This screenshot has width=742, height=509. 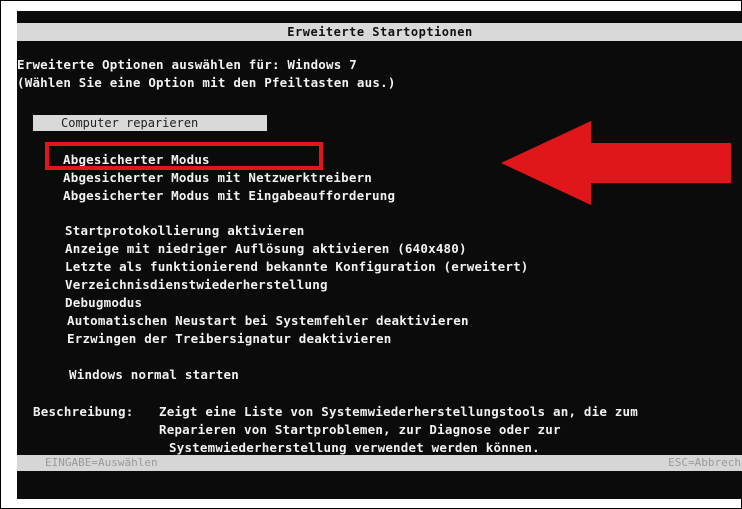 I want to click on menu-item-verzeichnisdienst: Verzeichnisdienstwiederherstellung, so click(x=196, y=284).